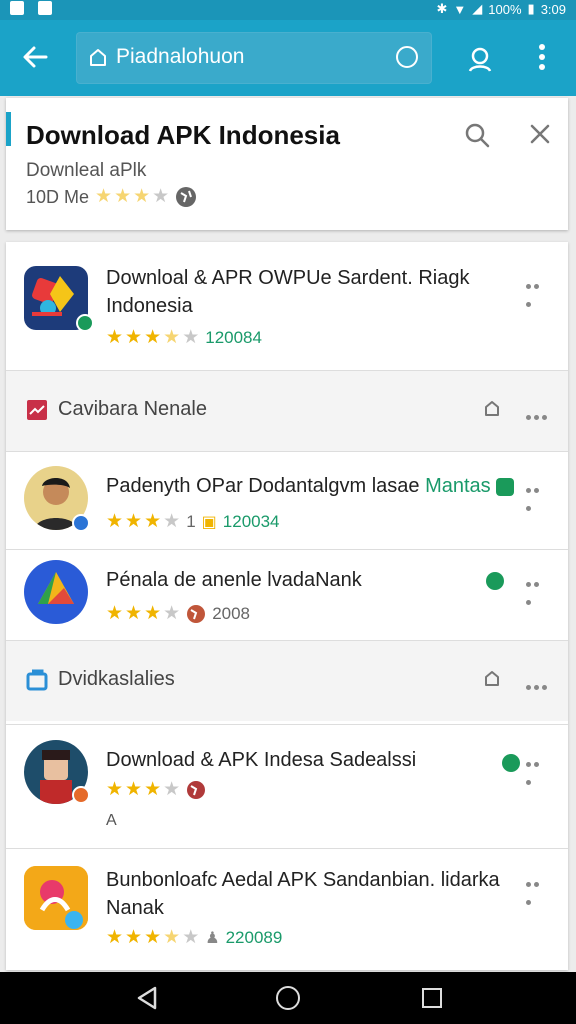 This screenshot has width=576, height=1024. I want to click on section-header: Cavibara Nenale, so click(287, 411).